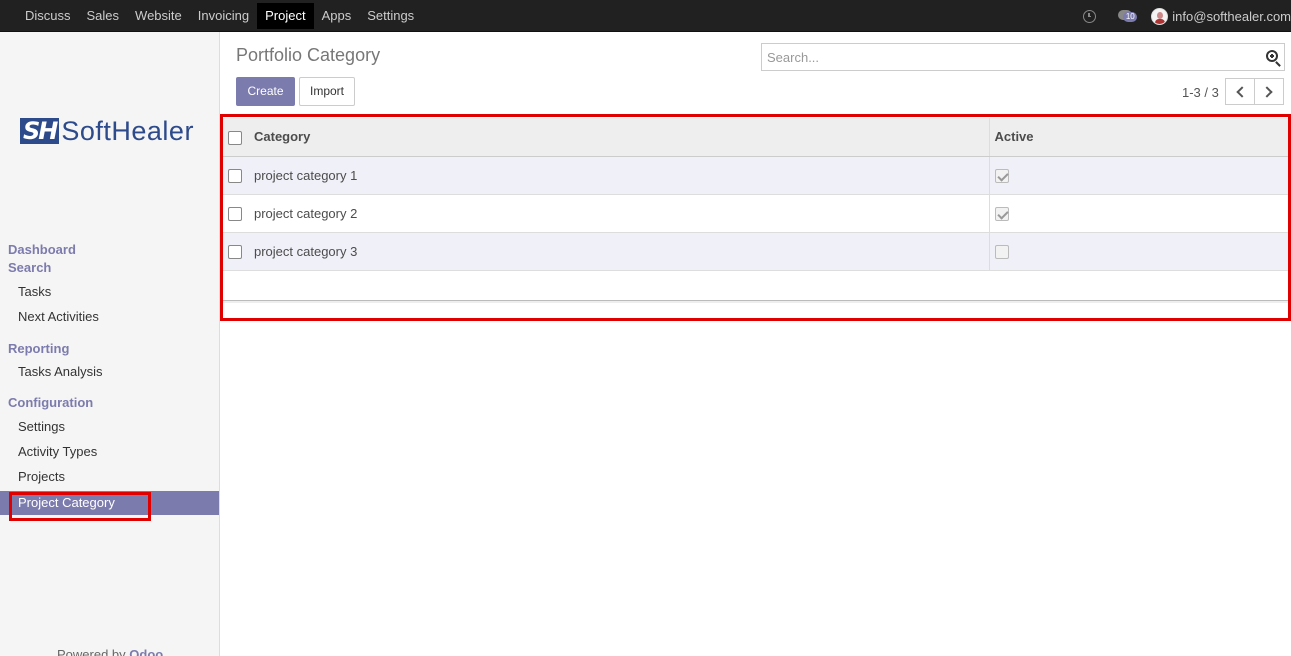 The height and width of the screenshot is (656, 1291). I want to click on column-header-category: Category, so click(619, 137).